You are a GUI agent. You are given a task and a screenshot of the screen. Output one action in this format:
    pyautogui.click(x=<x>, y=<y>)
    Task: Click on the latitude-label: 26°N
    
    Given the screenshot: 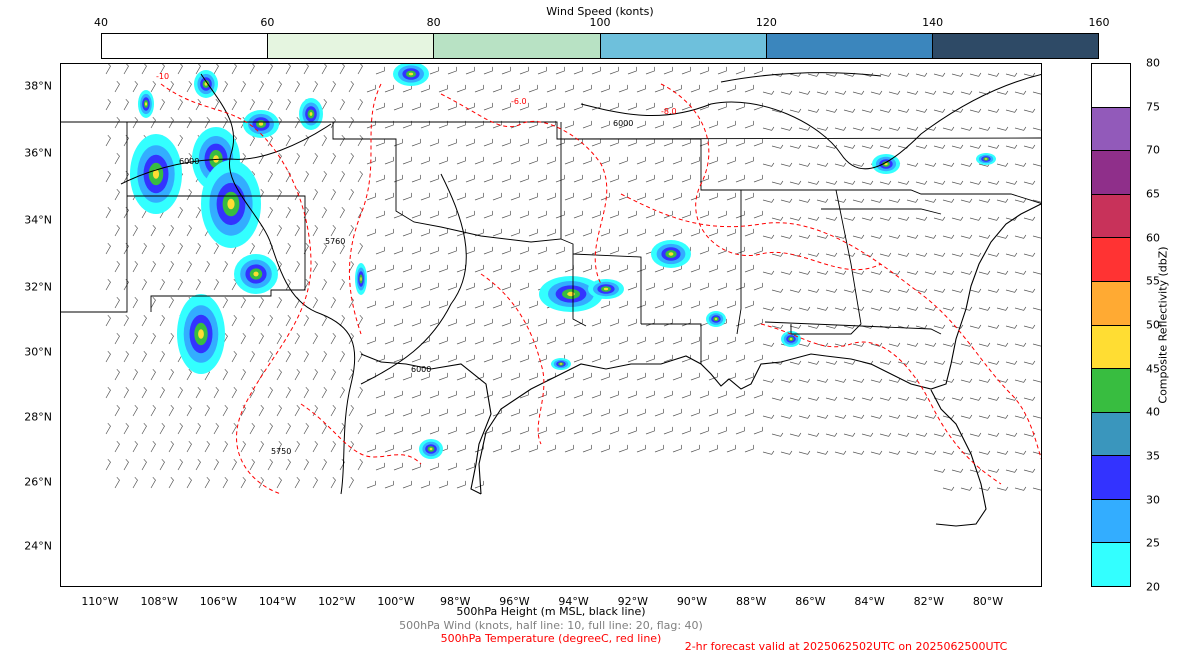 What is the action you would take?
    pyautogui.click(x=38, y=482)
    